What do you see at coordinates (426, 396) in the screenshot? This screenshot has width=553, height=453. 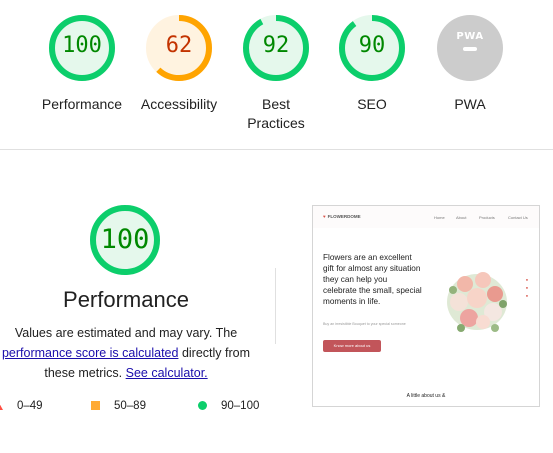 I see `thumb-about-heading: A little about us &` at bounding box center [426, 396].